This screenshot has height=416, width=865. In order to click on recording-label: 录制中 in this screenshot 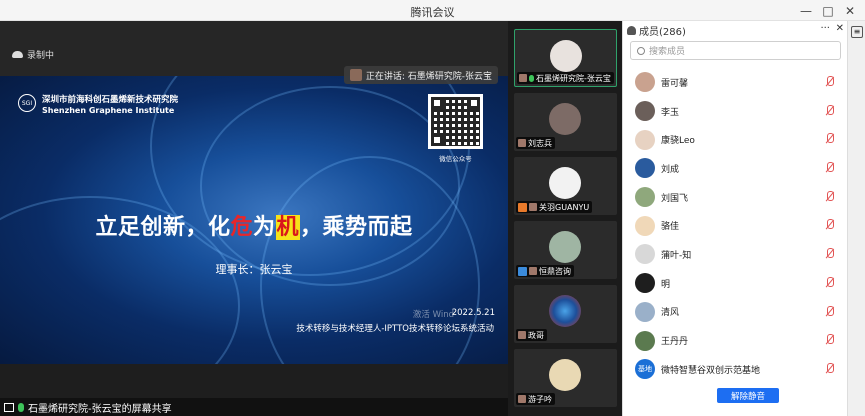, I will do `click(41, 56)`.